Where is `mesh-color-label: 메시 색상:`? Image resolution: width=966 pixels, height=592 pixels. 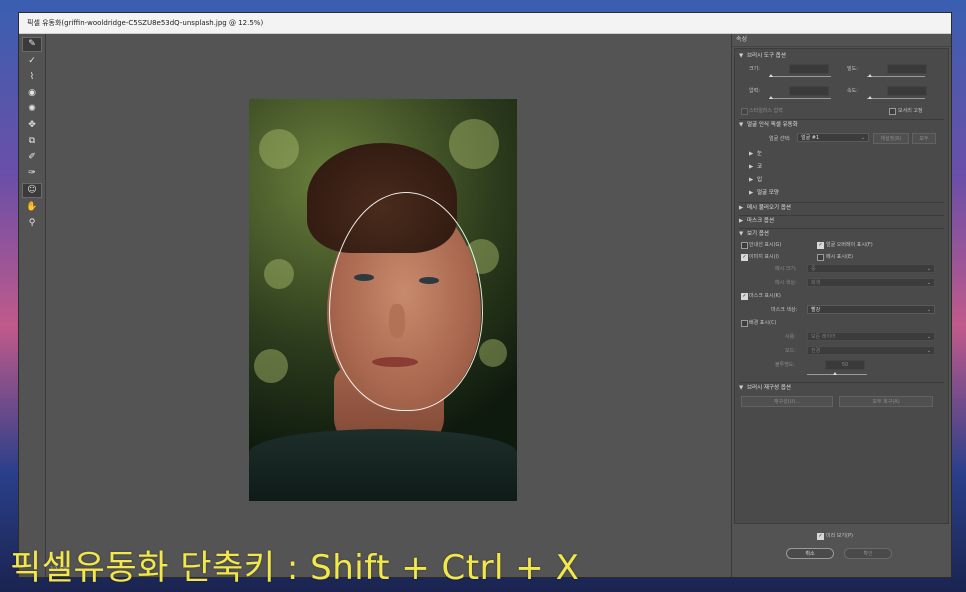
mesh-color-label: 메시 색상: is located at coordinates (786, 283).